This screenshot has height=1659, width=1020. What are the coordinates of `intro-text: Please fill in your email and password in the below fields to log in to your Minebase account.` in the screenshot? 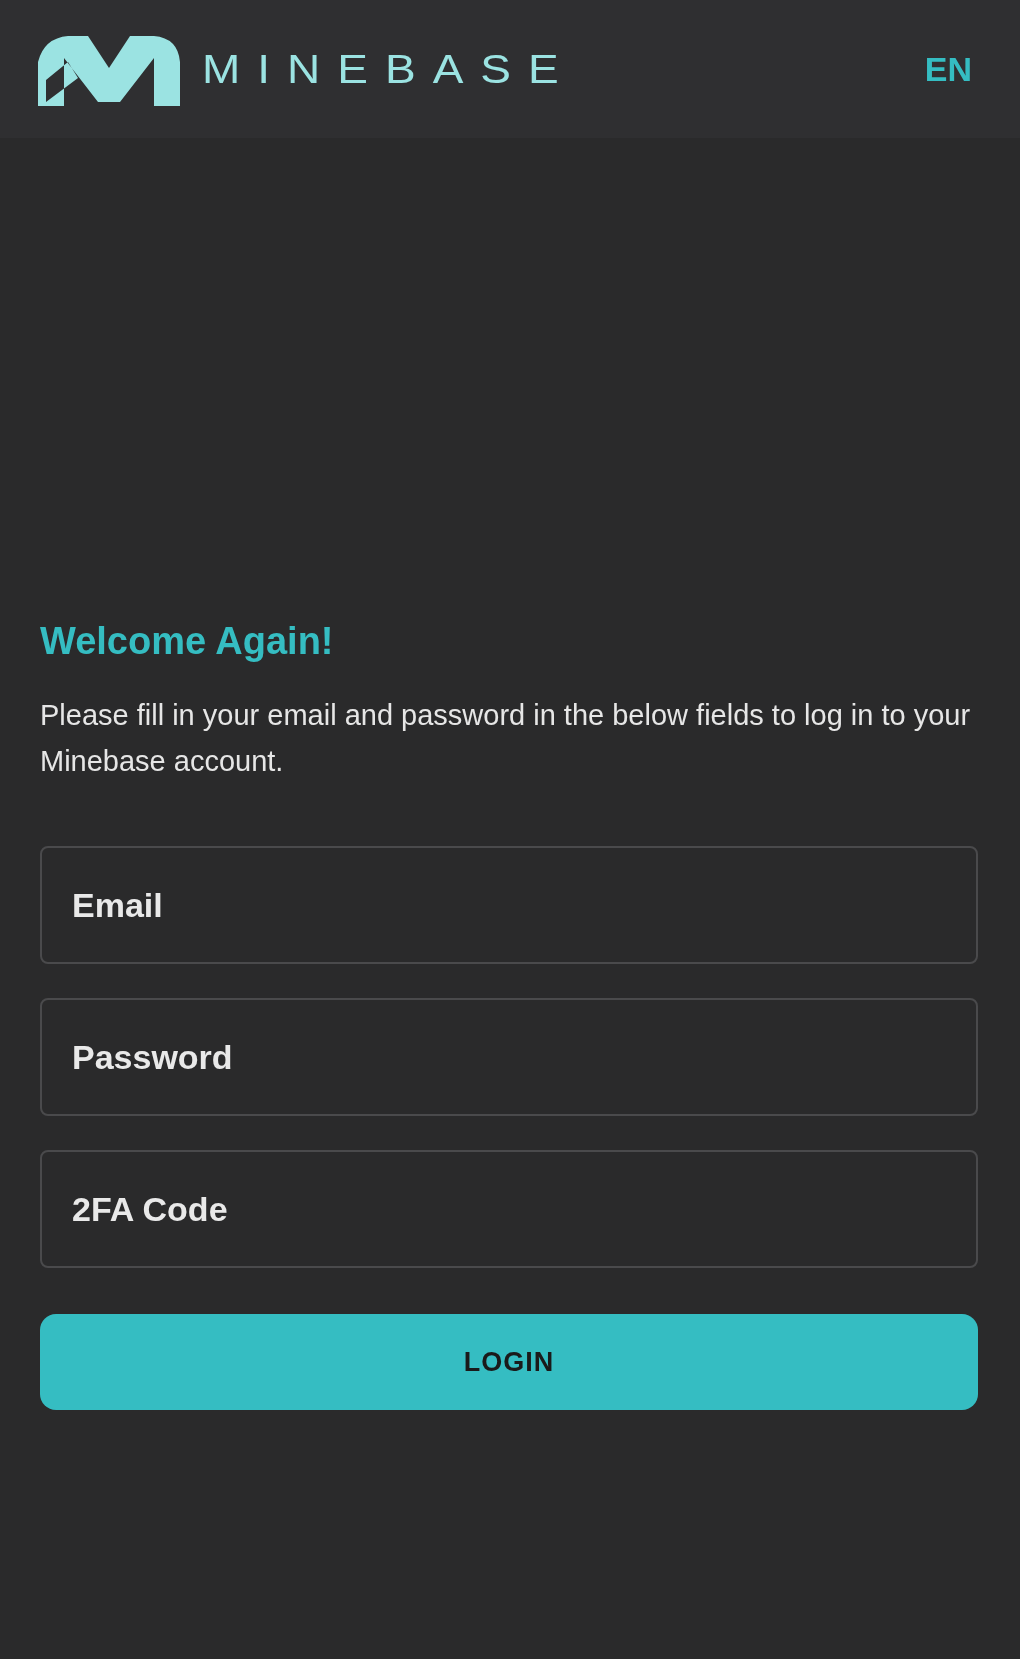 It's located at (506, 738).